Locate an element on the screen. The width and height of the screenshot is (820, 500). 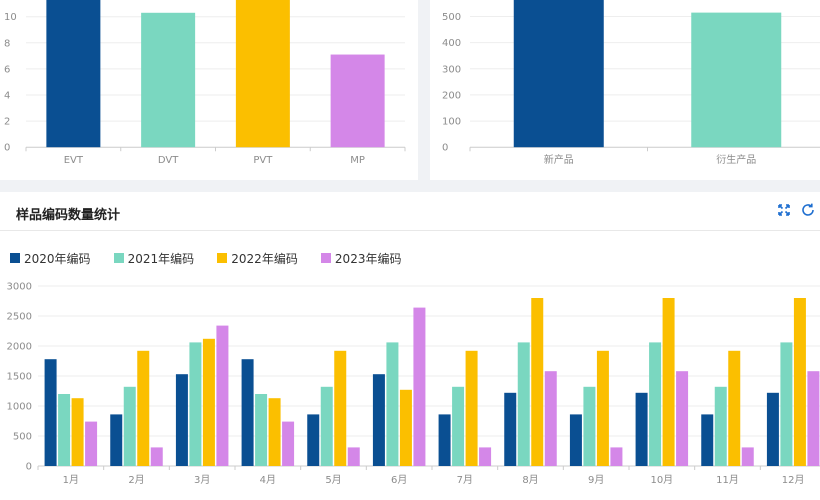
y-tick-label: 2000 is located at coordinates (19, 347).